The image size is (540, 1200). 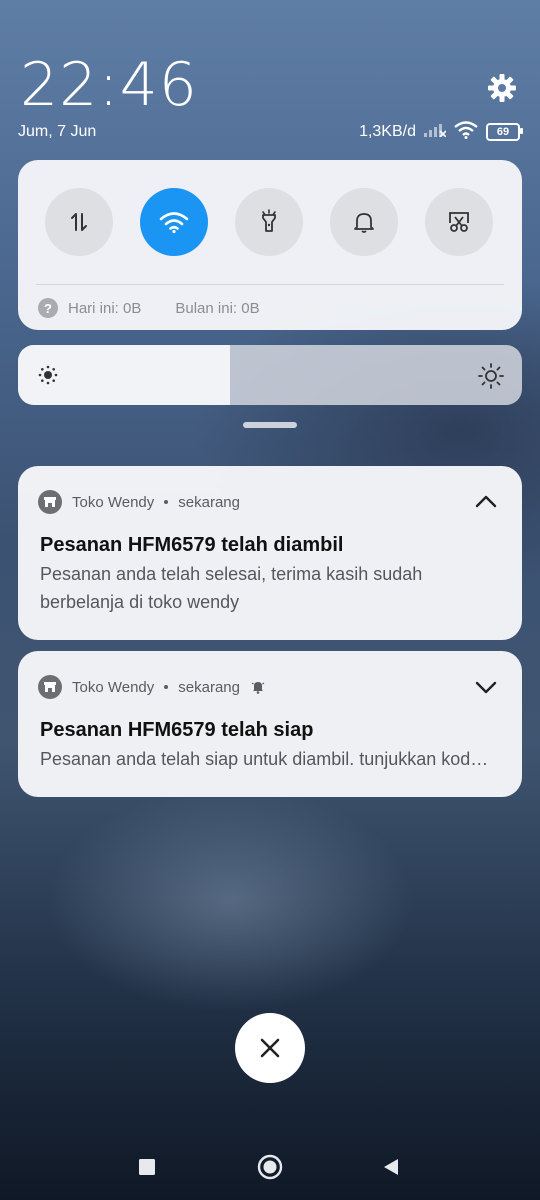 I want to click on bell-icon, so click(x=364, y=223).